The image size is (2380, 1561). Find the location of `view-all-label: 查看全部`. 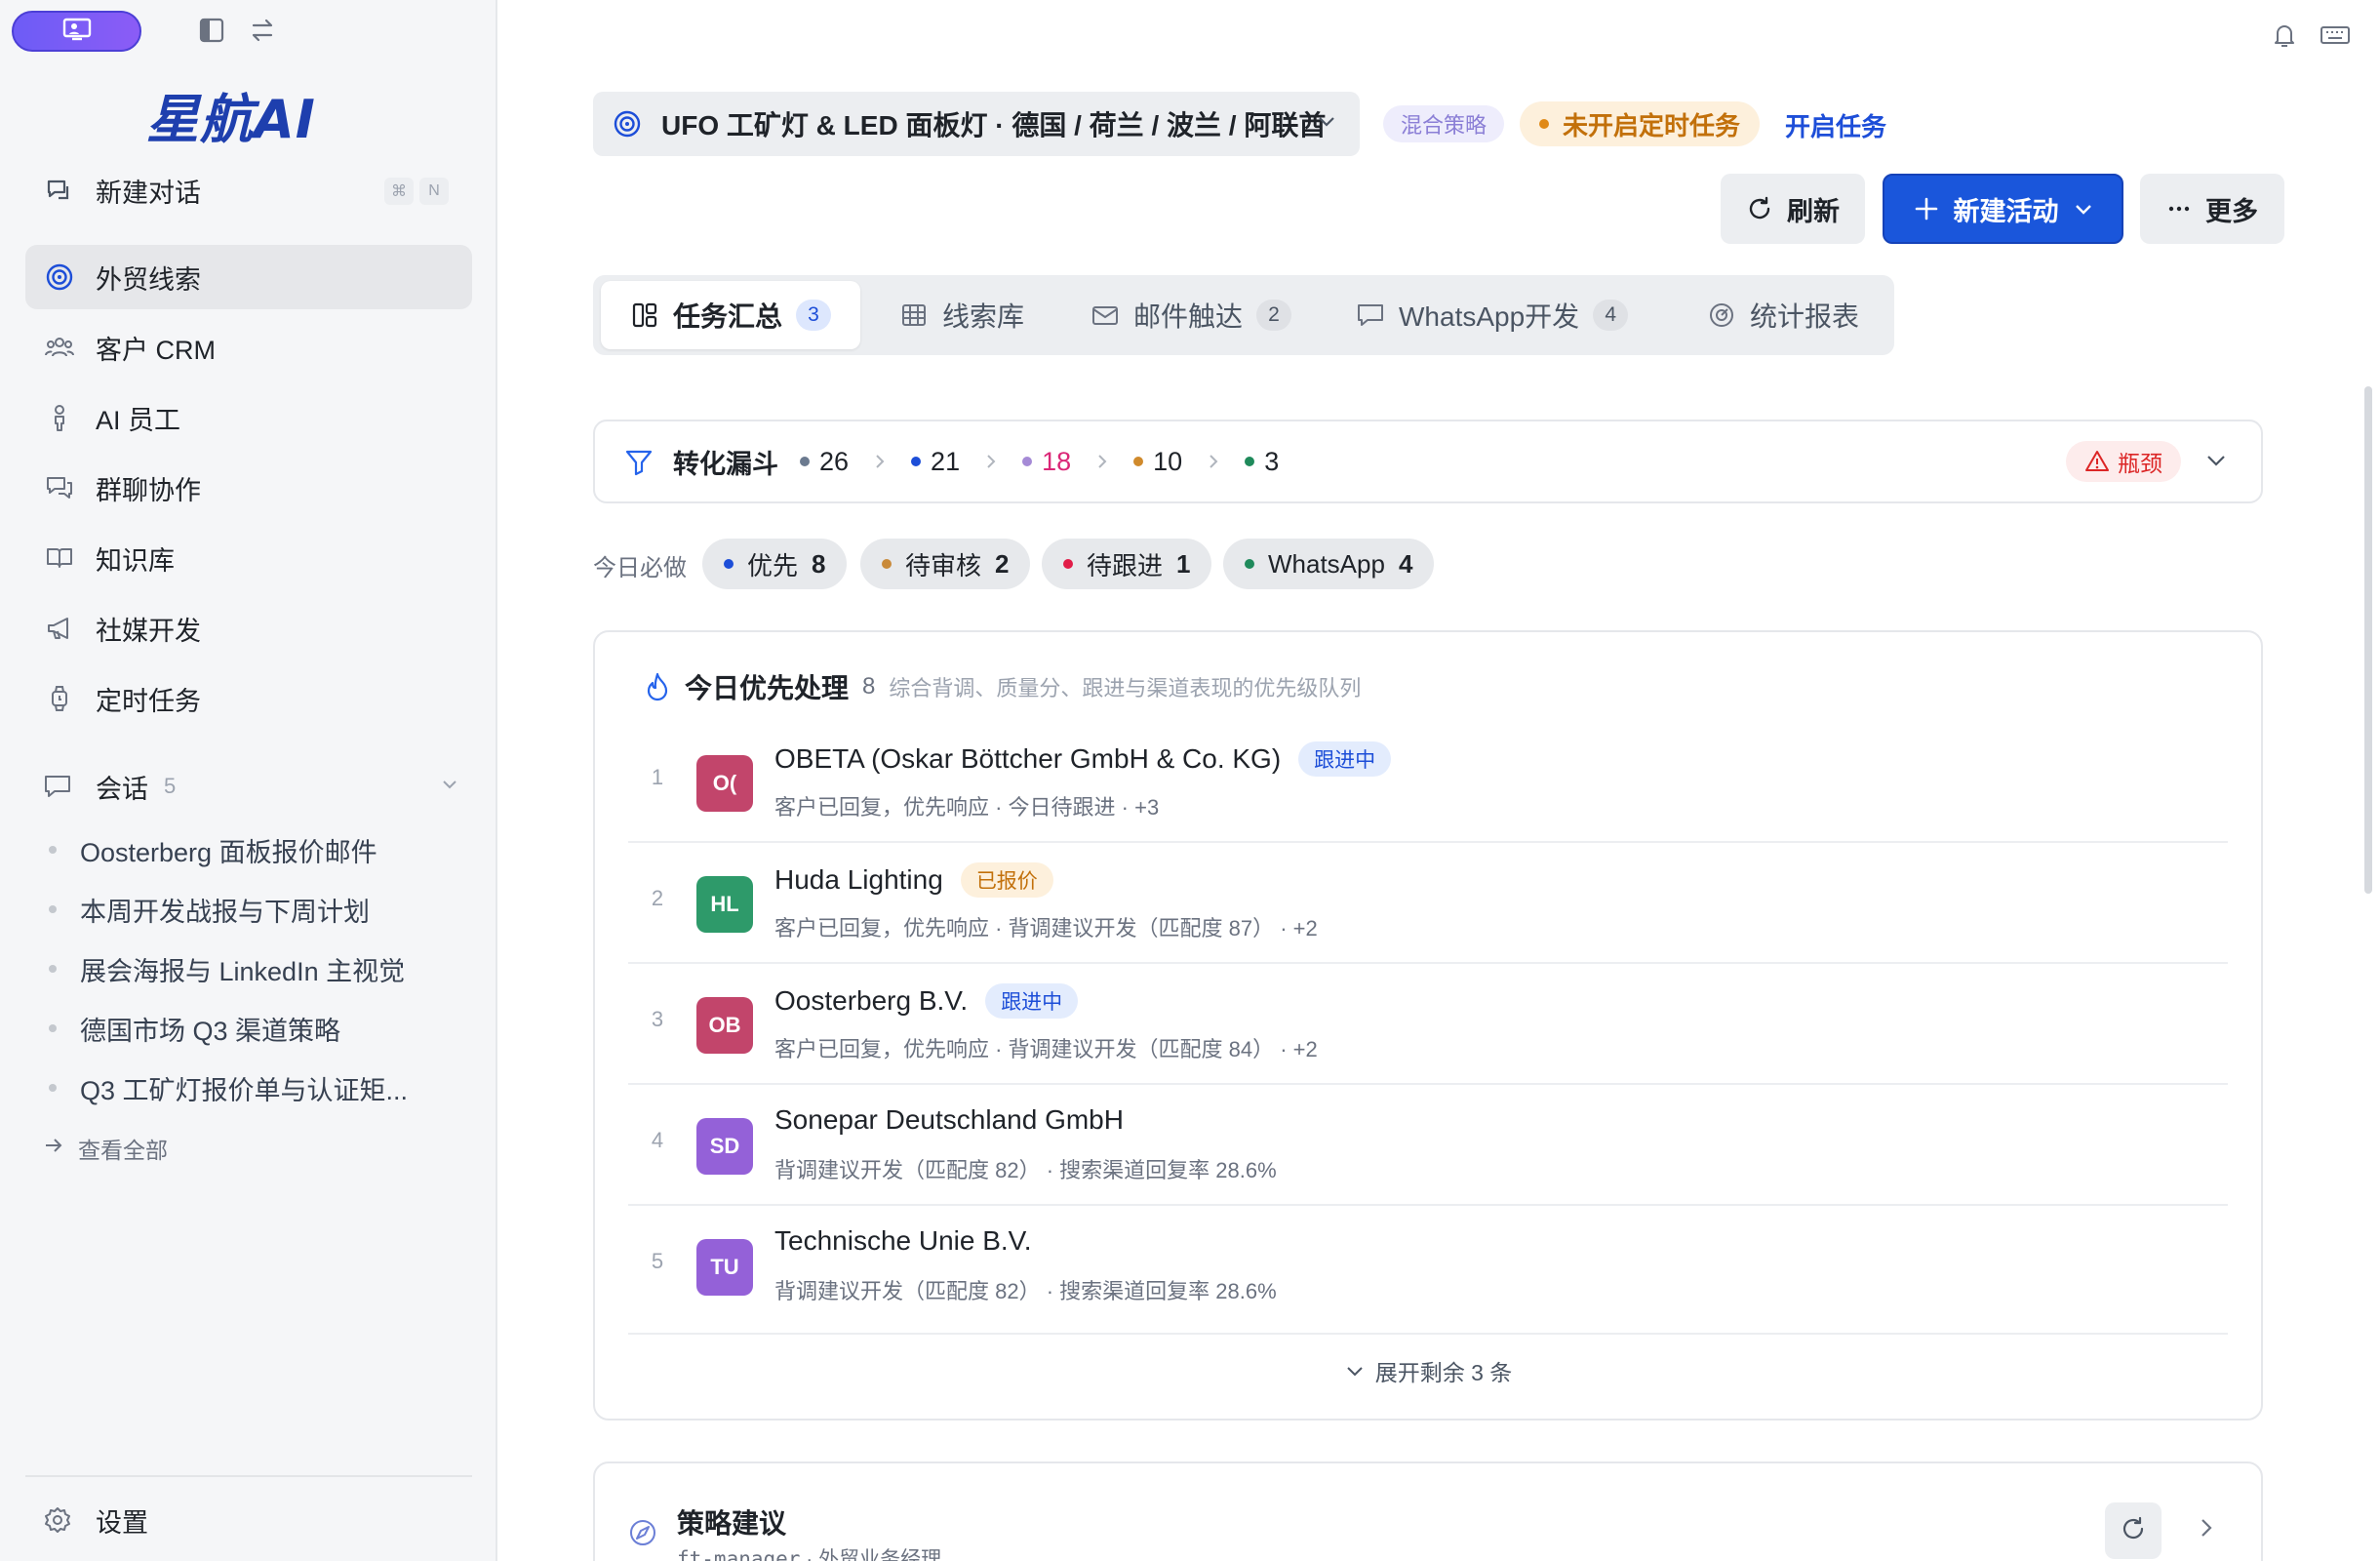

view-all-label: 查看全部 is located at coordinates (123, 1150).